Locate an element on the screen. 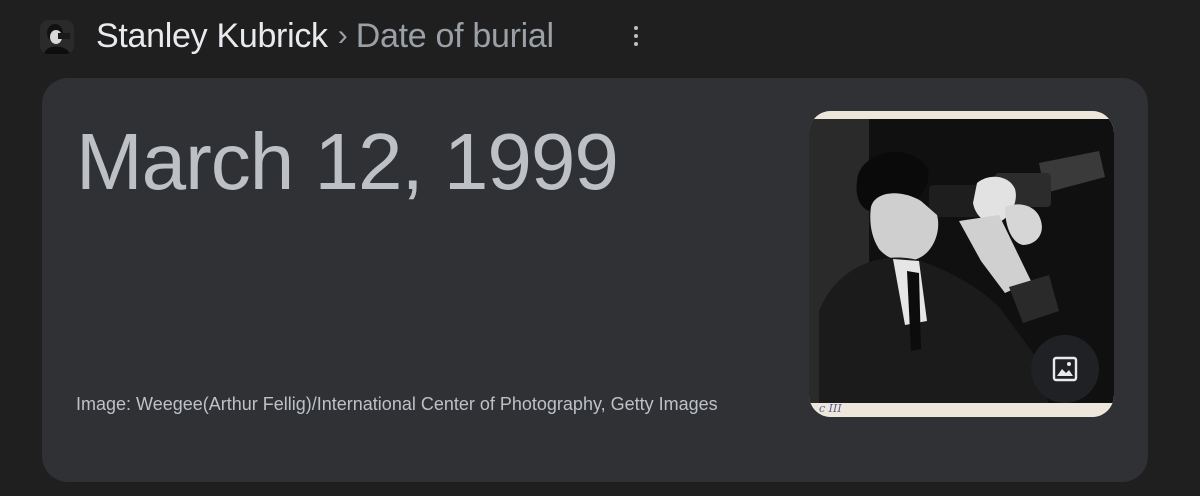 The image size is (1200, 496). header: Stanley Kubrick › Date of burial is located at coordinates (600, 35).